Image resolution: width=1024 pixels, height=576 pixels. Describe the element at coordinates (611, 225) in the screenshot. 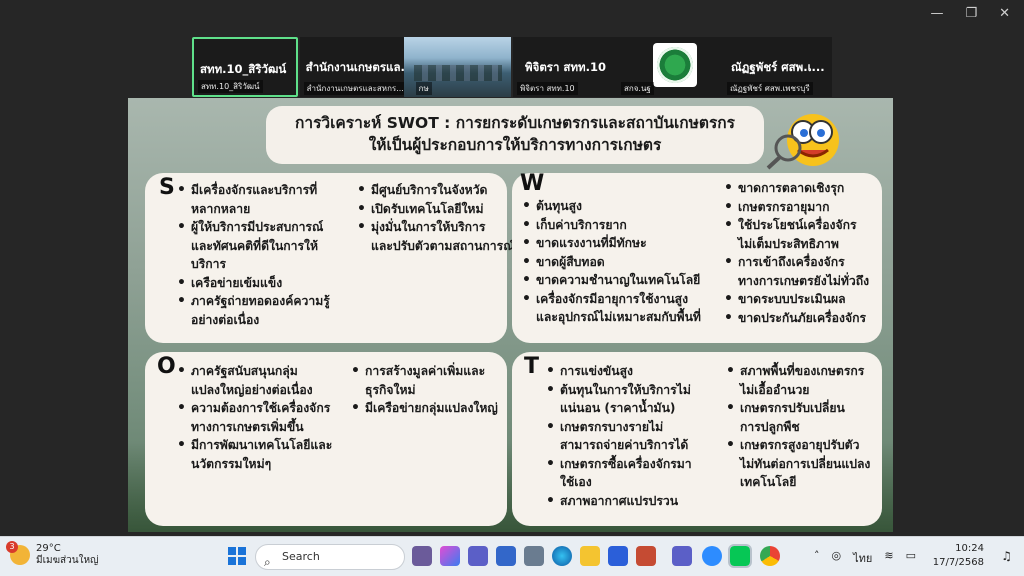

I see `list-item: เก็บค่าบริการยาก` at that location.